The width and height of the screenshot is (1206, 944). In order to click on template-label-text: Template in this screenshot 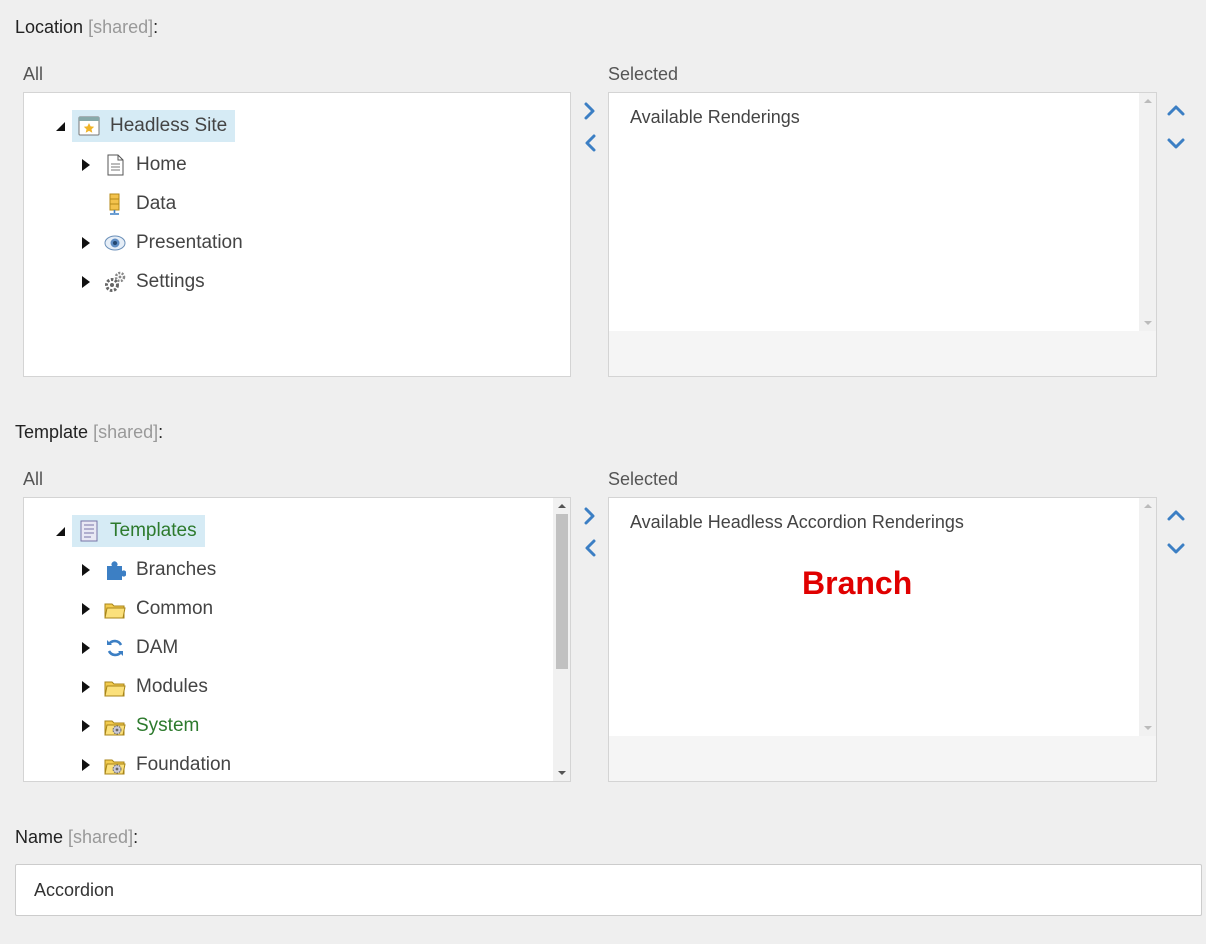, I will do `click(52, 432)`.